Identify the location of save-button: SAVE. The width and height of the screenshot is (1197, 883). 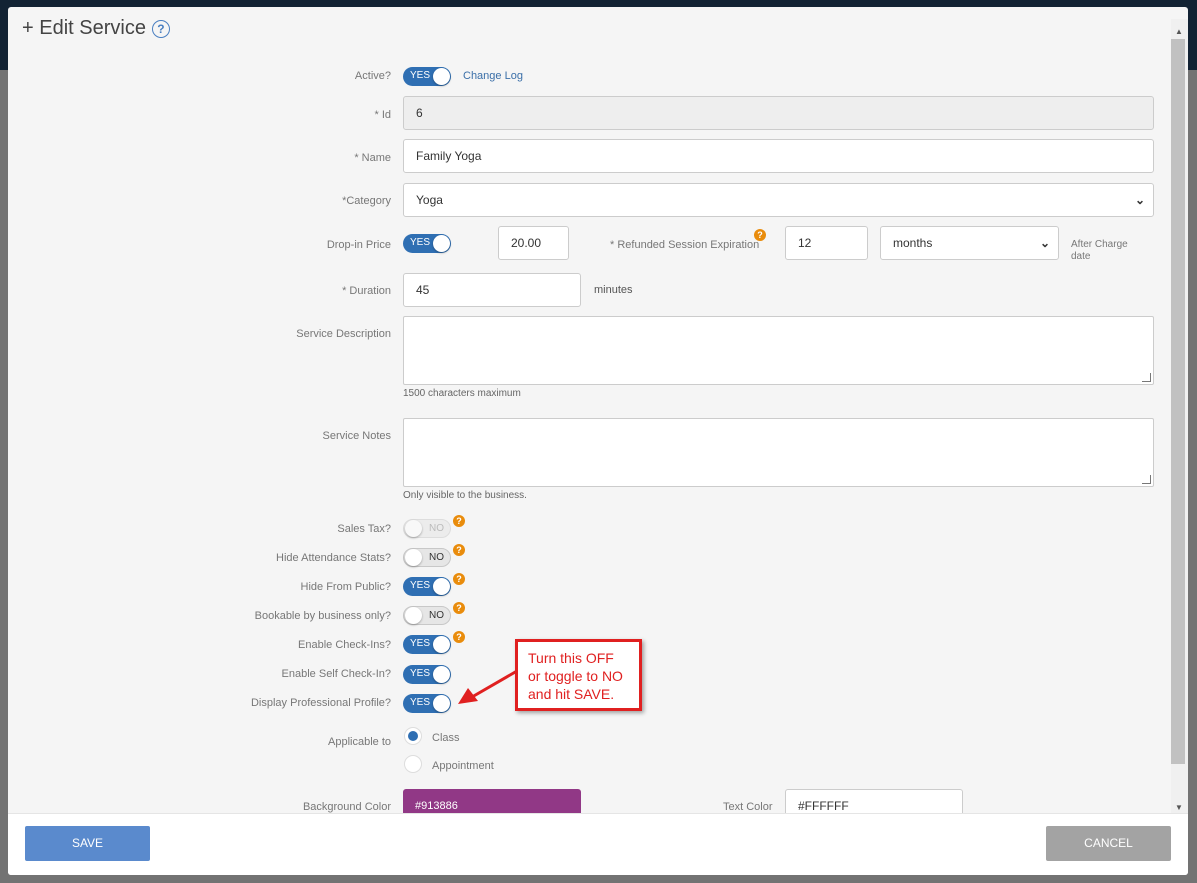
(87, 843).